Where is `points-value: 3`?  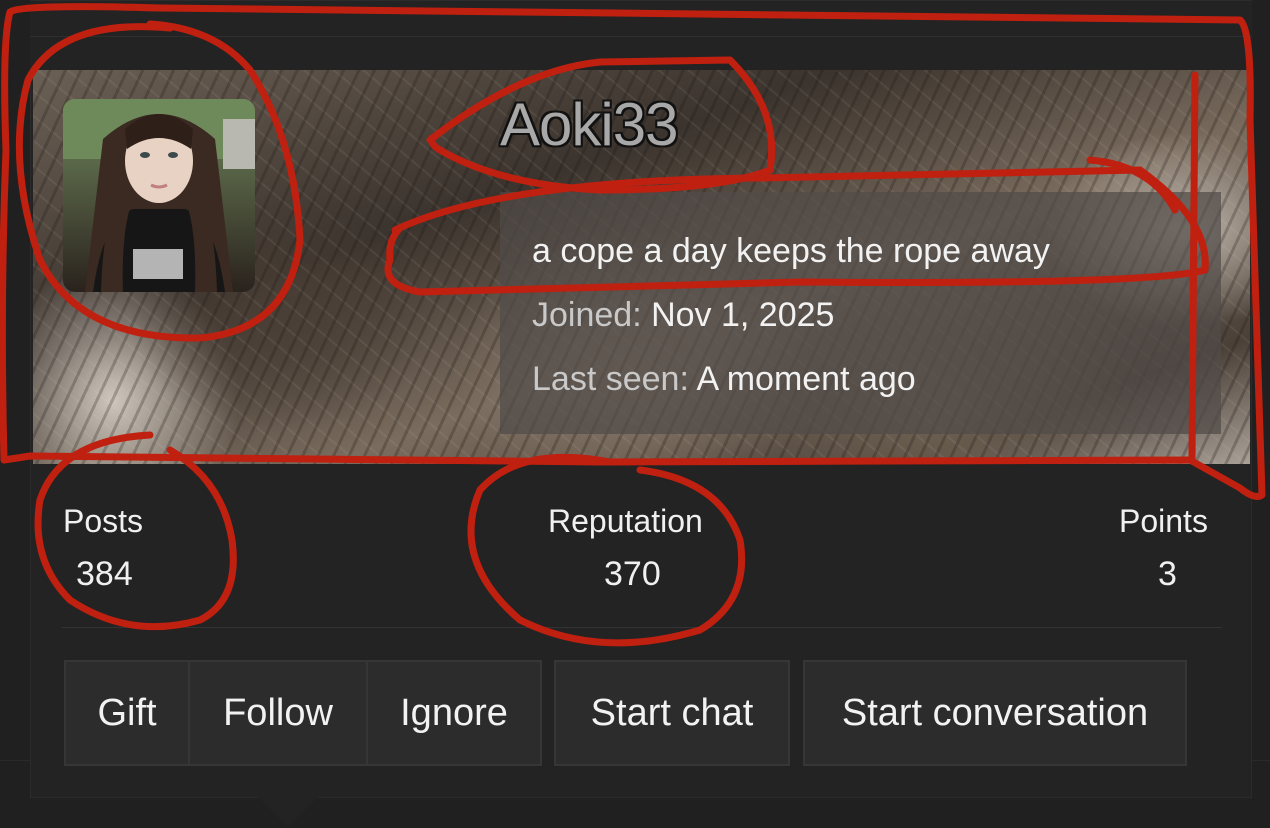
points-value: 3 is located at coordinates (1167, 574).